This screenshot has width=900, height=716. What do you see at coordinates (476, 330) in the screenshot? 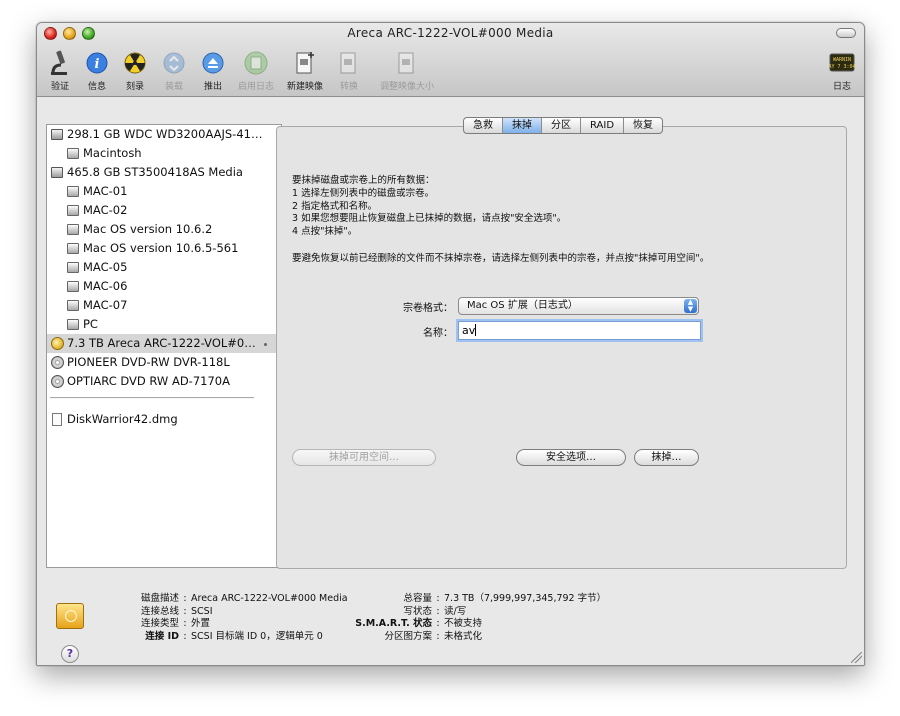
I see `text-caret` at bounding box center [476, 330].